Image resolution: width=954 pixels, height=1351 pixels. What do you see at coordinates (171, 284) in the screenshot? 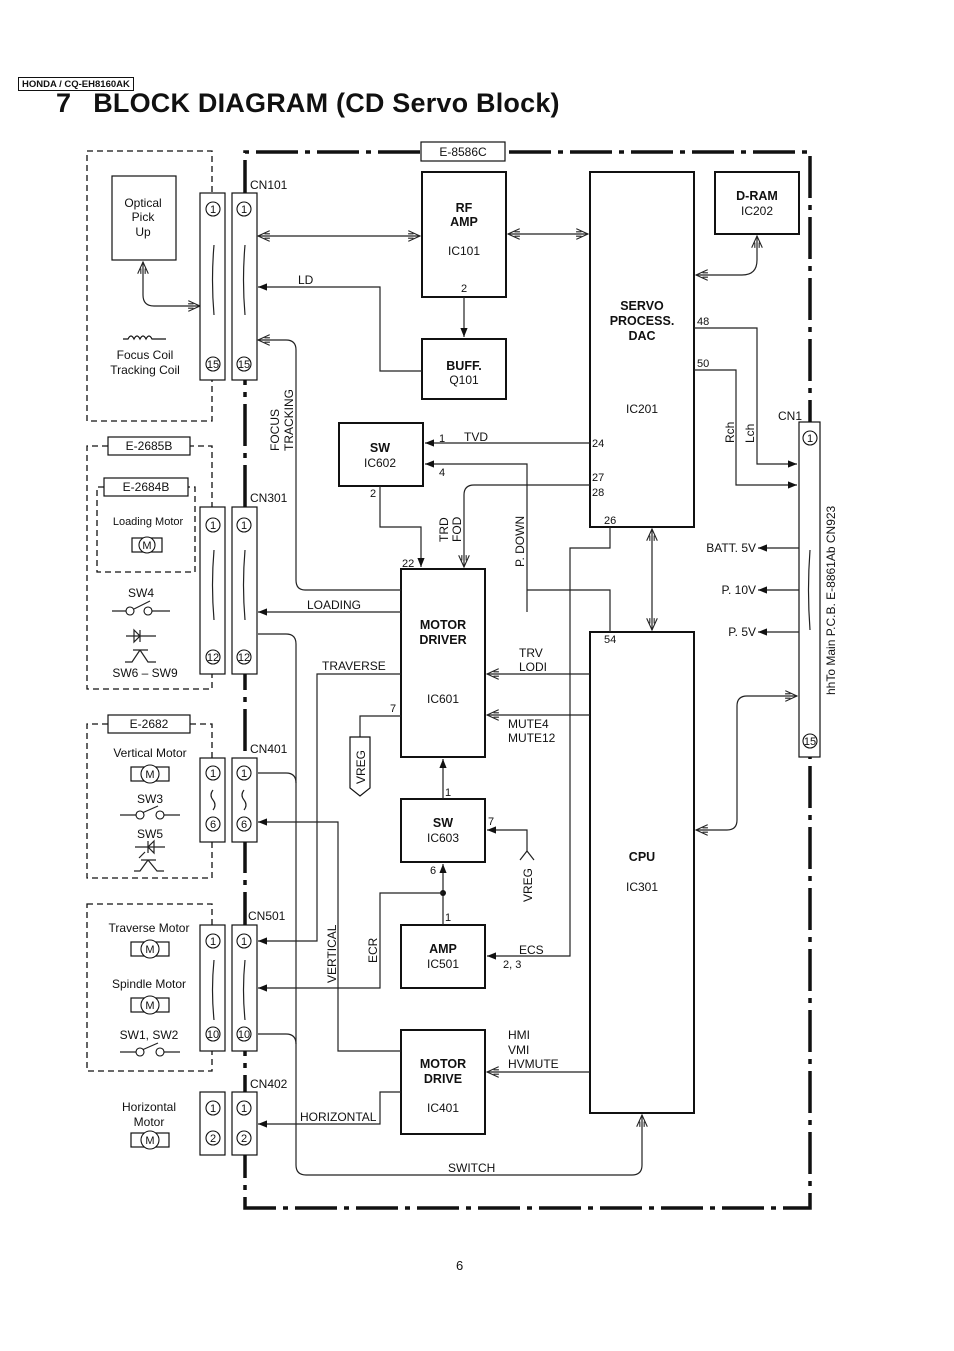
I see `pickup-link-wire` at bounding box center [171, 284].